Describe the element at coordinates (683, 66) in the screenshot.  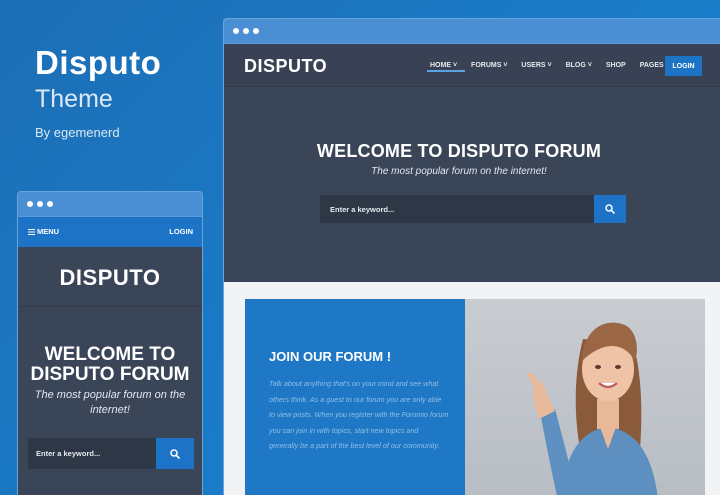
I see `login-button: LOGIN` at that location.